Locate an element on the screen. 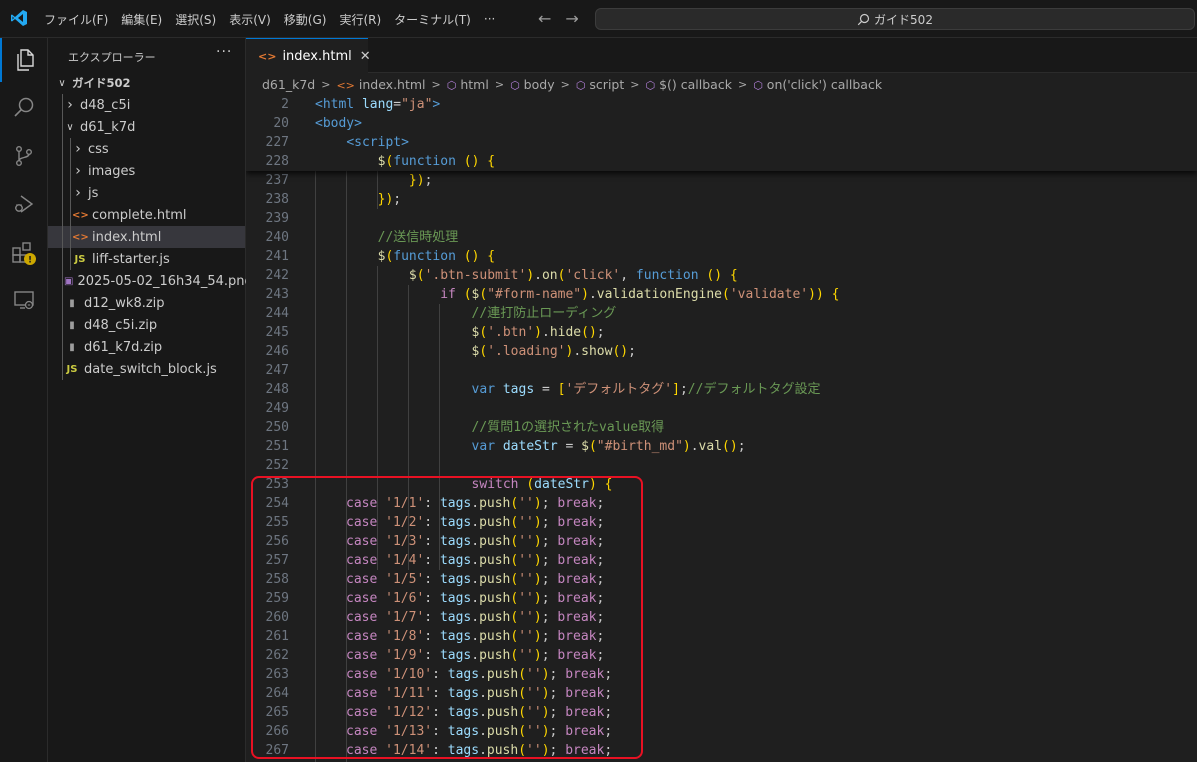 The height and width of the screenshot is (762, 1197). menu-item-3: 表示(V) is located at coordinates (250, 19).